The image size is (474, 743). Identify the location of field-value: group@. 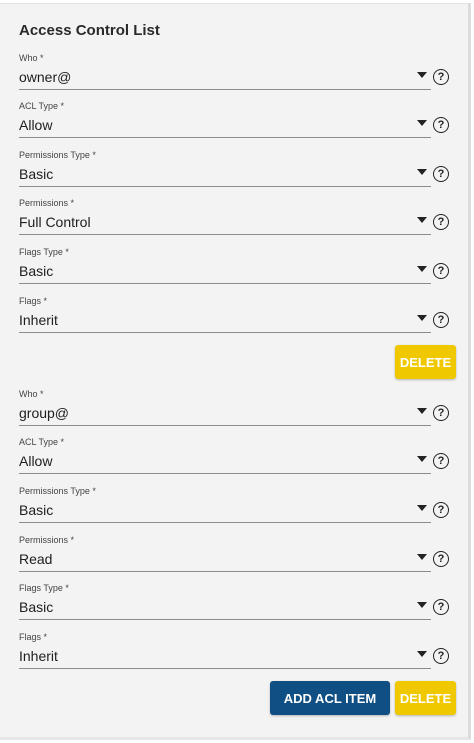
(219, 413).